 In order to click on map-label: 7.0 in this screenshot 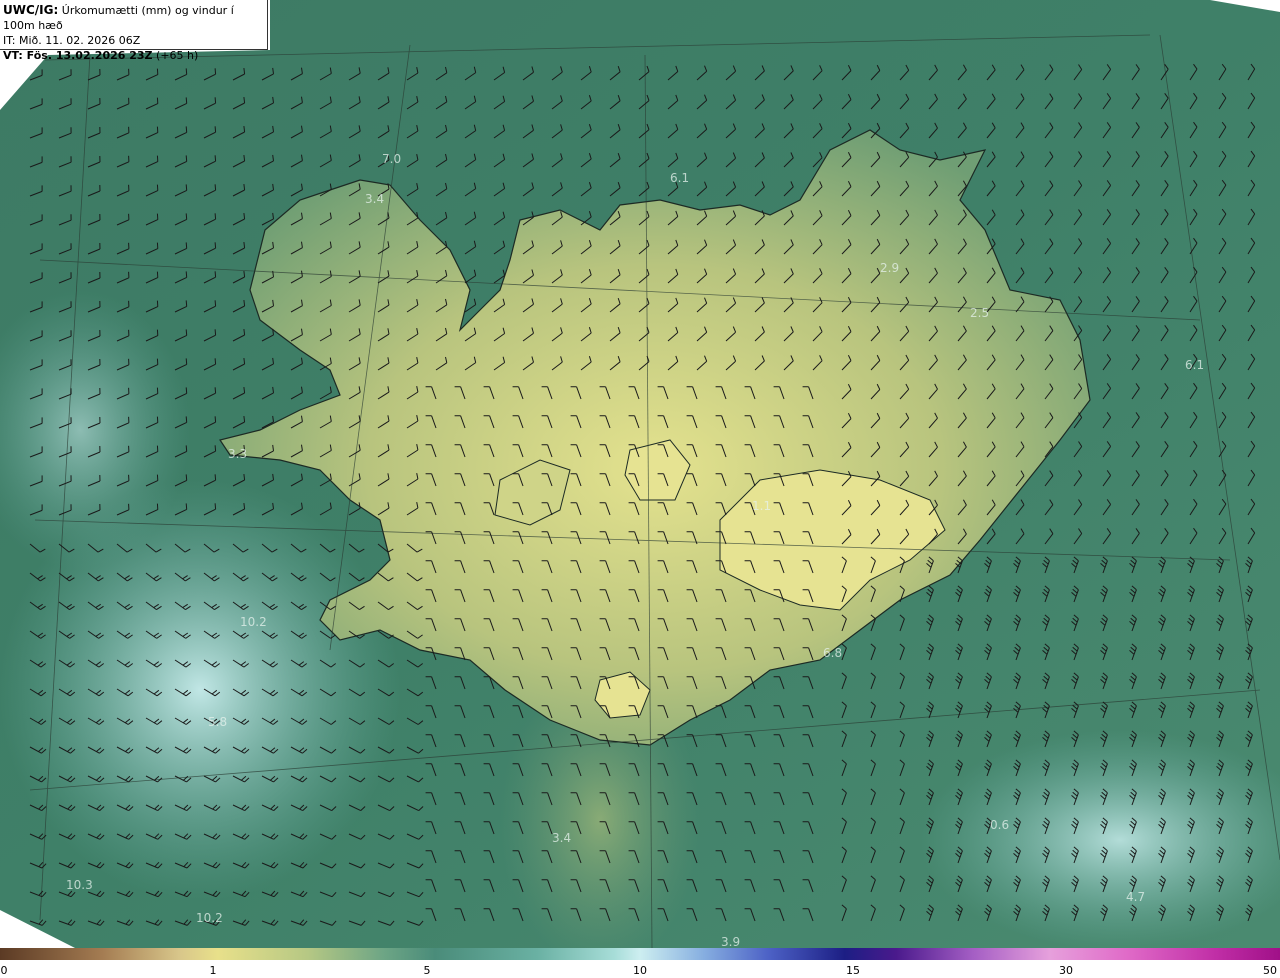, I will do `click(391, 159)`.